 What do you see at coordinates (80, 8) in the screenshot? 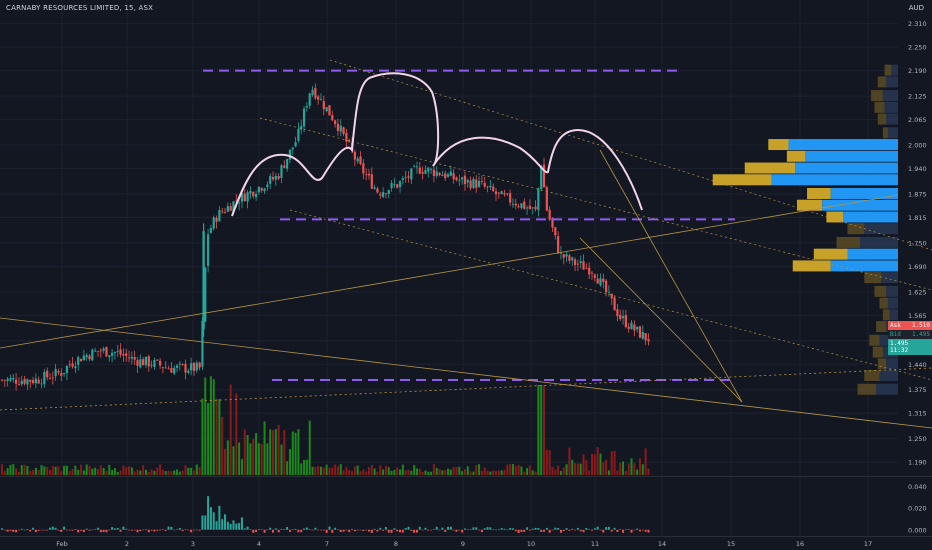
I see `symbol-name: CARNABY RESOURCES LIMITED, 15, ASX` at bounding box center [80, 8].